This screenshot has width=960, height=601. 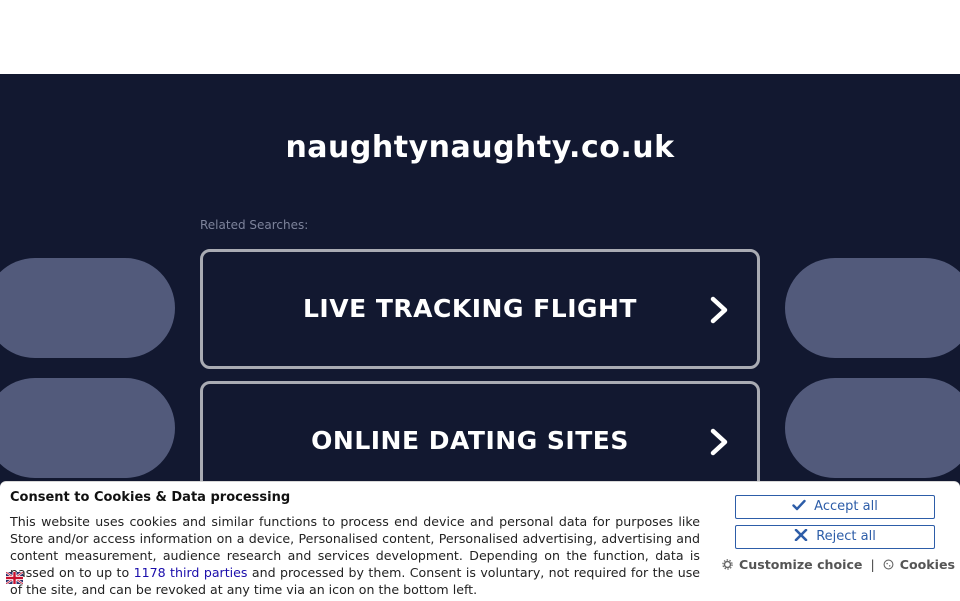 I want to click on page-title: naughtynaughty.co.uk, so click(x=480, y=147).